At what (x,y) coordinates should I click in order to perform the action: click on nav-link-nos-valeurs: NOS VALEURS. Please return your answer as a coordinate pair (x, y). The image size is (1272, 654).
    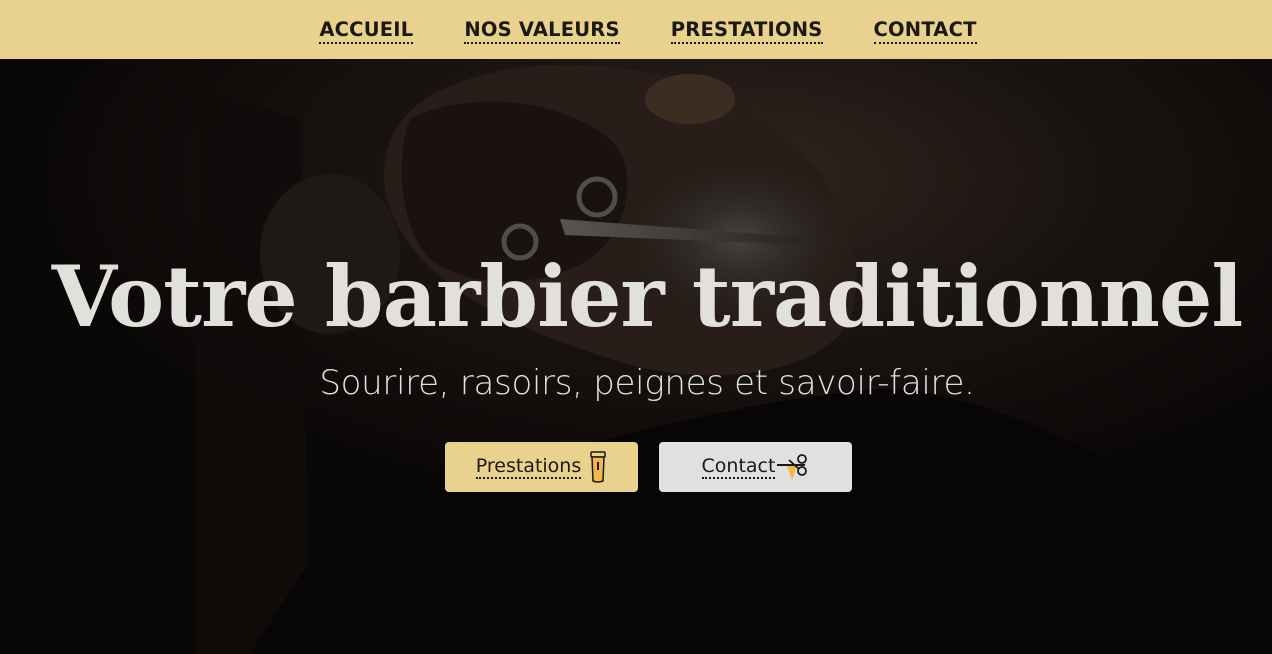
    Looking at the image, I should click on (542, 30).